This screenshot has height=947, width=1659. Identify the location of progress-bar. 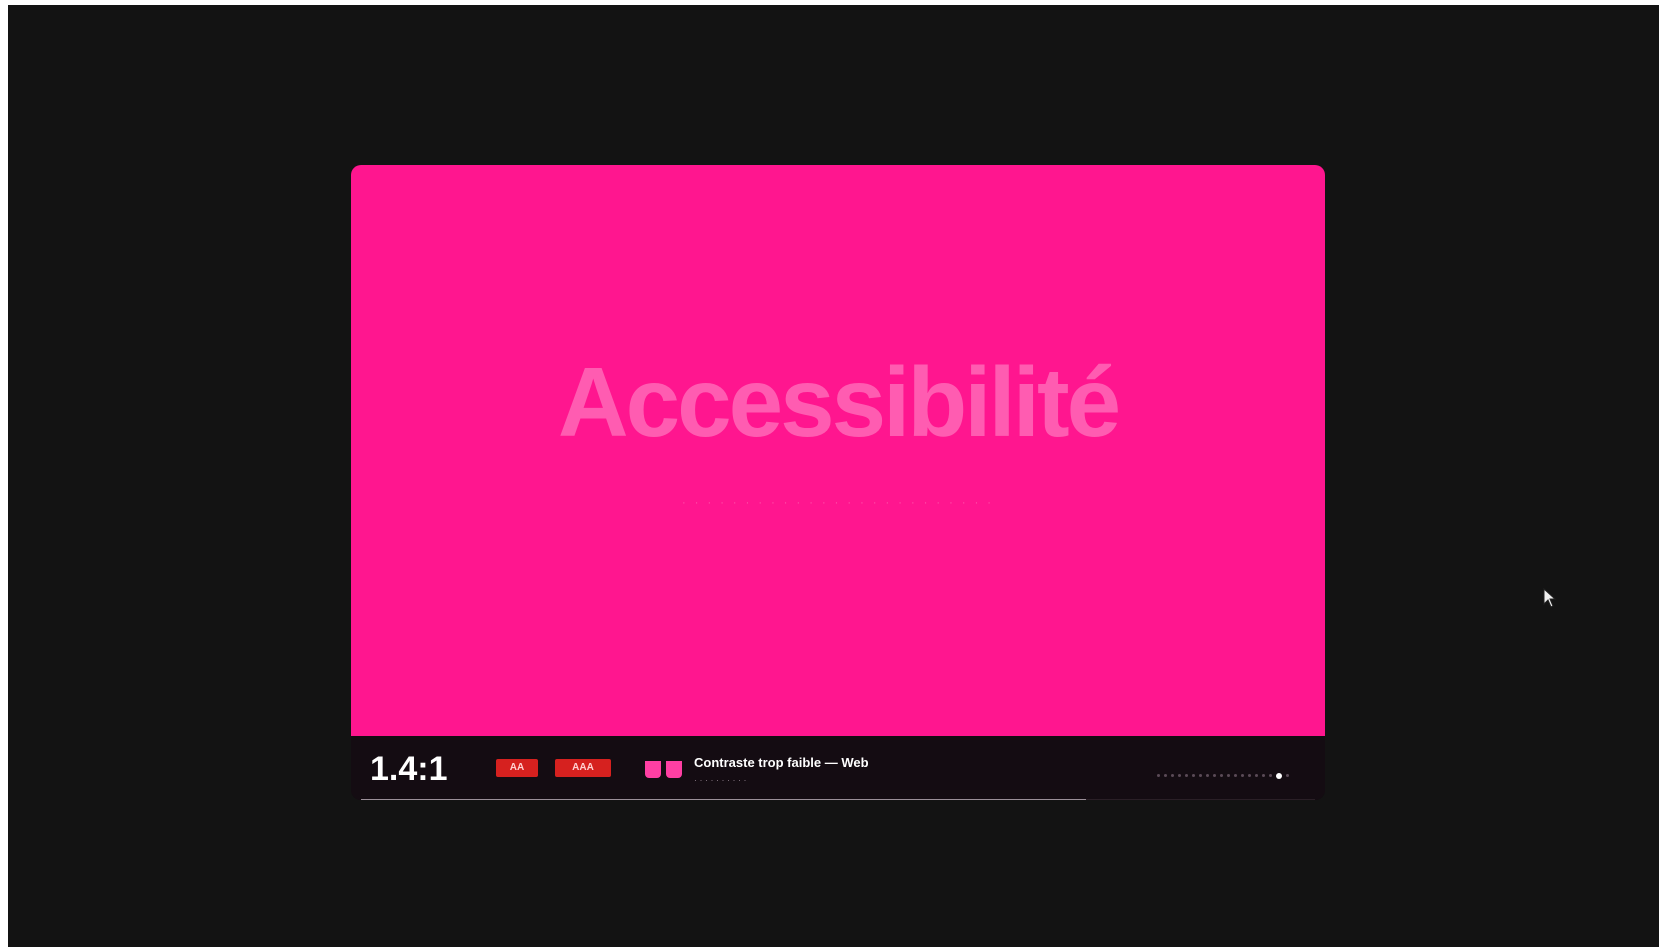
(838, 799).